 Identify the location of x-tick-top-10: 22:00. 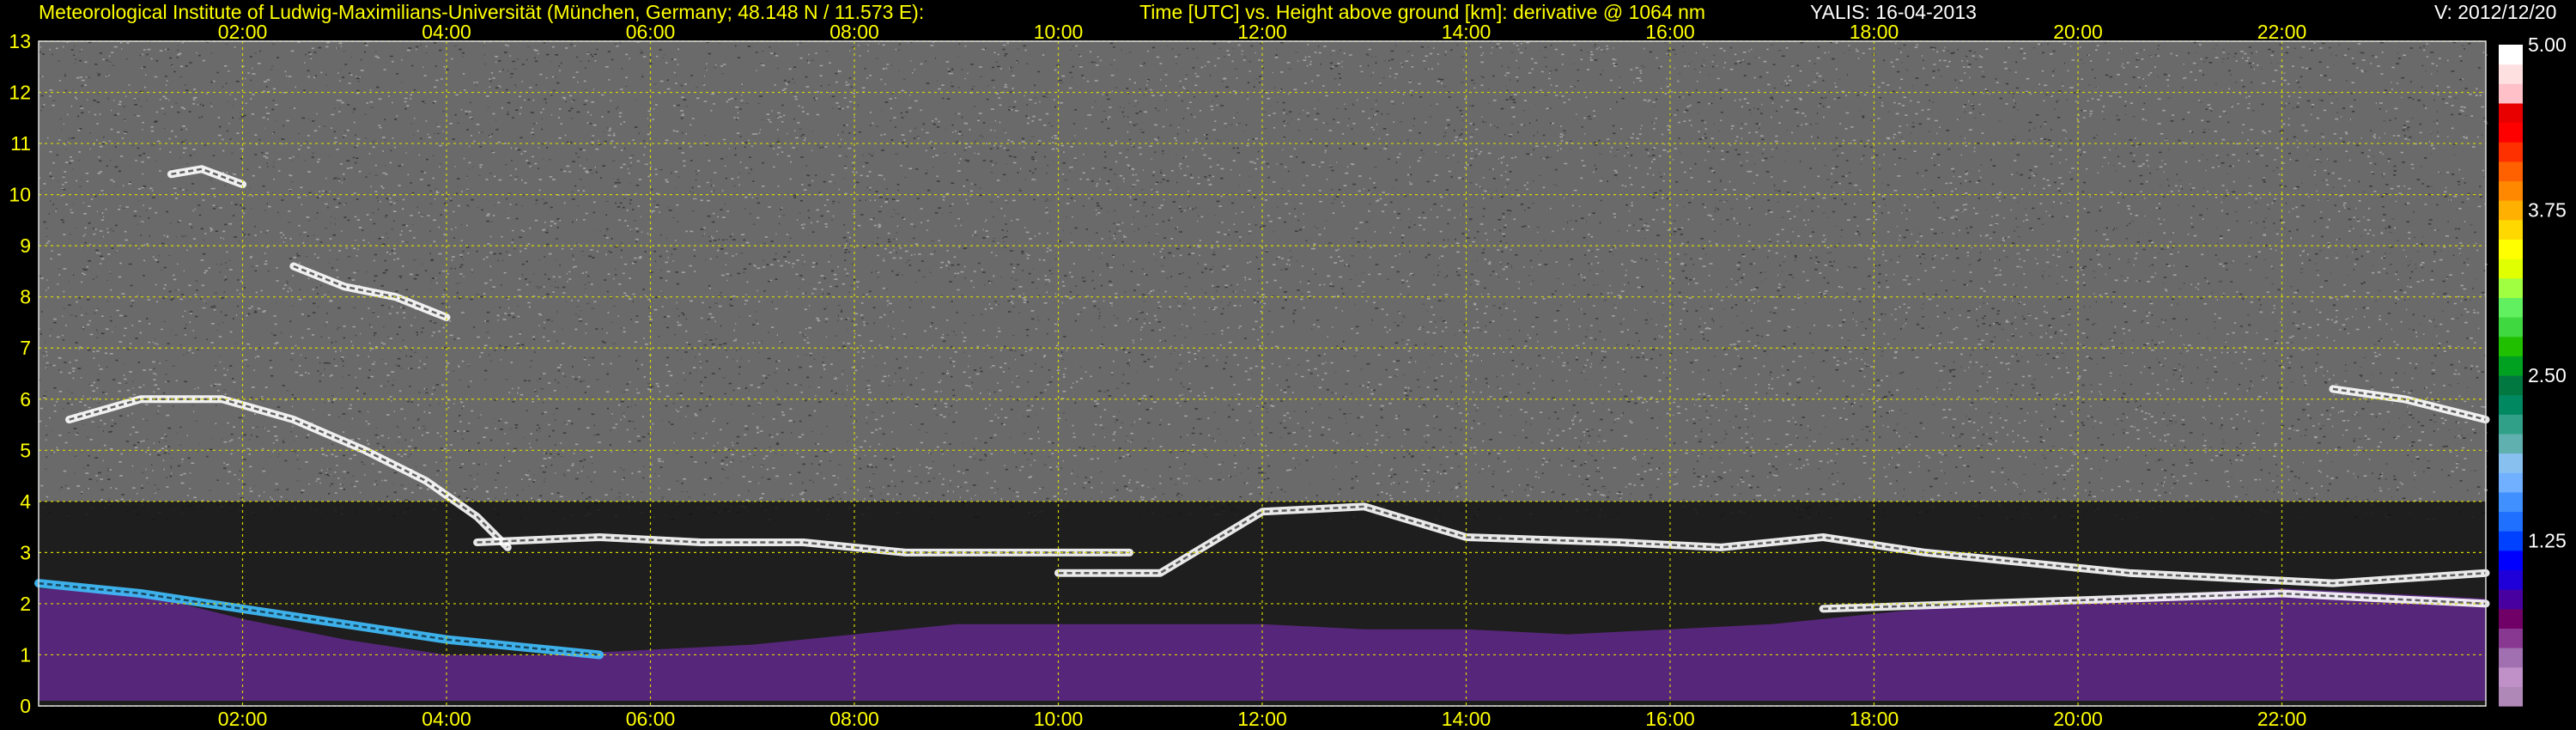
(2282, 32).